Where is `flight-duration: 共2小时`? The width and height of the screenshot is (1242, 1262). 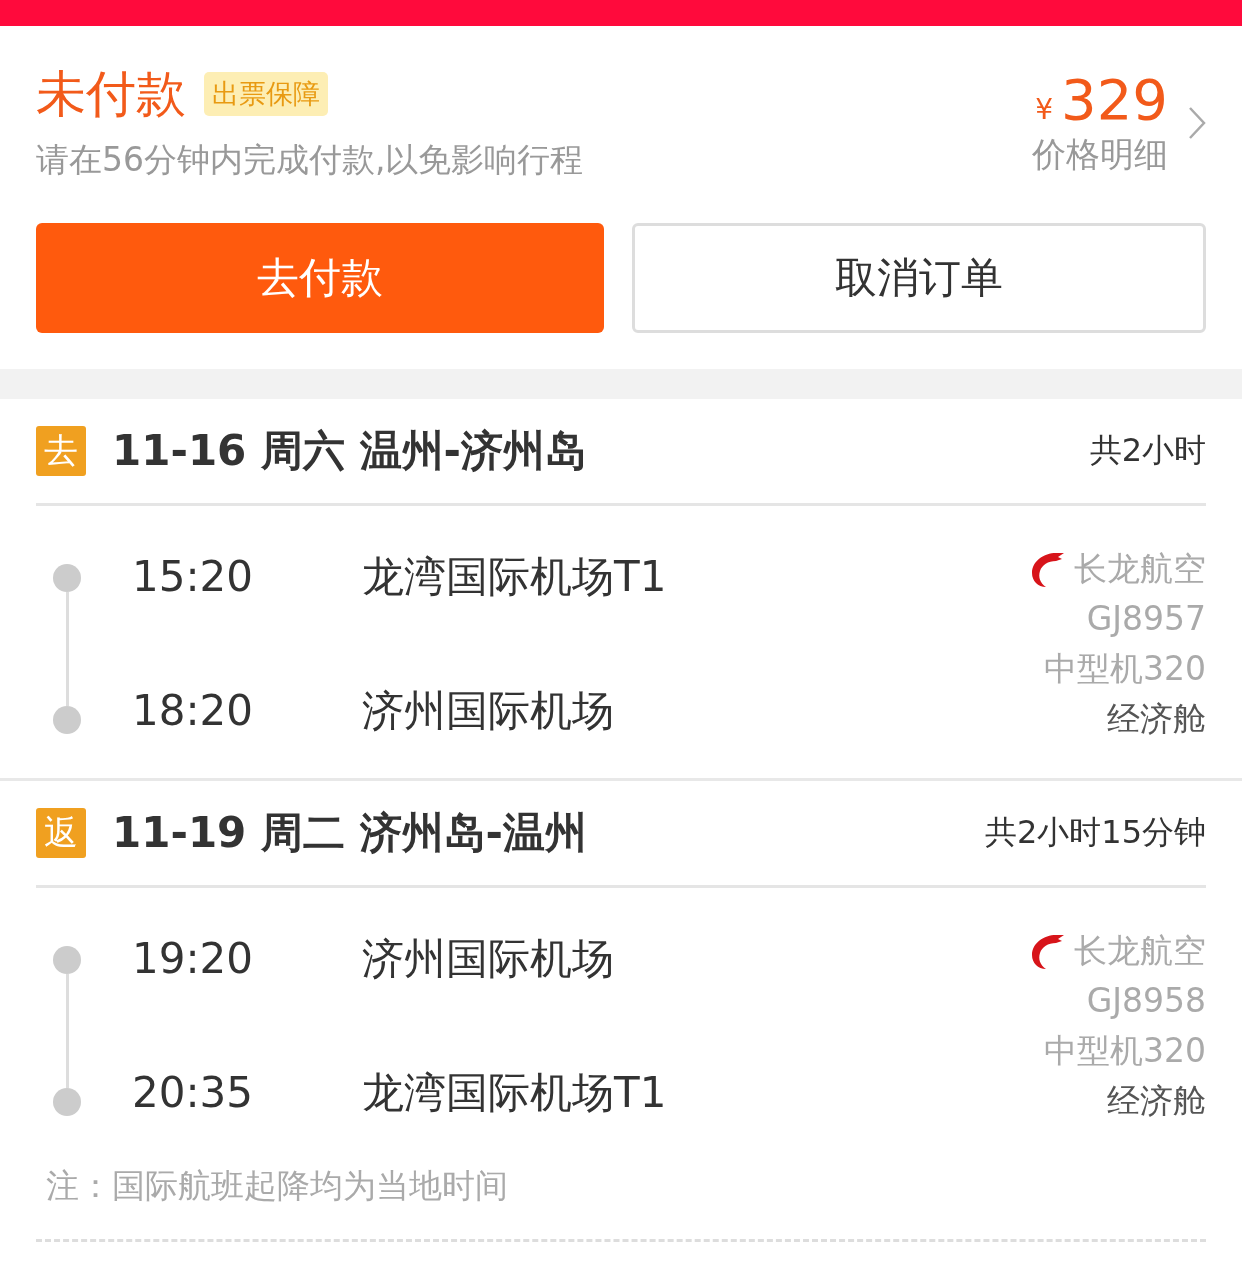 flight-duration: 共2小时 is located at coordinates (1147, 450).